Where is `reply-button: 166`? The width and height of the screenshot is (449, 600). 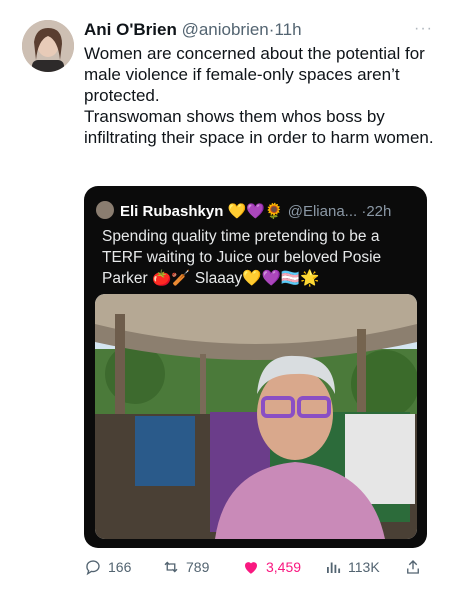
reply-button: 166 is located at coordinates (107, 567).